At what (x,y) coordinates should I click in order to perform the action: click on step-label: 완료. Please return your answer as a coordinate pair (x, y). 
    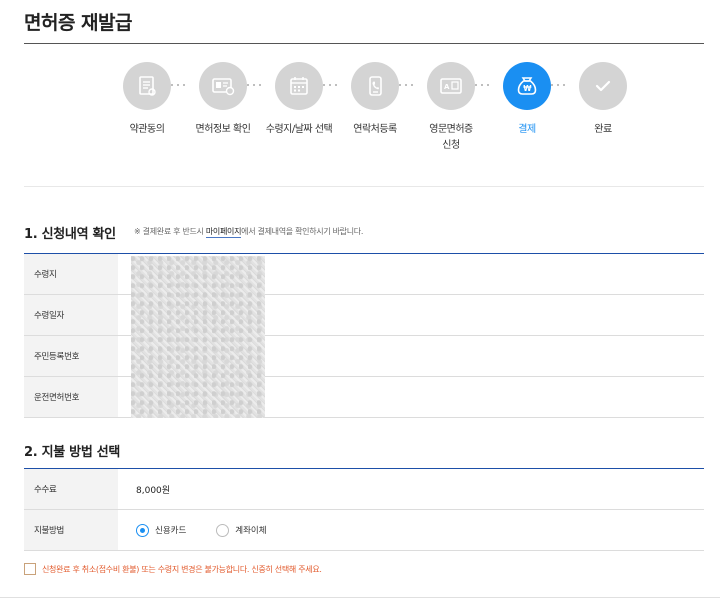
    Looking at the image, I should click on (603, 129).